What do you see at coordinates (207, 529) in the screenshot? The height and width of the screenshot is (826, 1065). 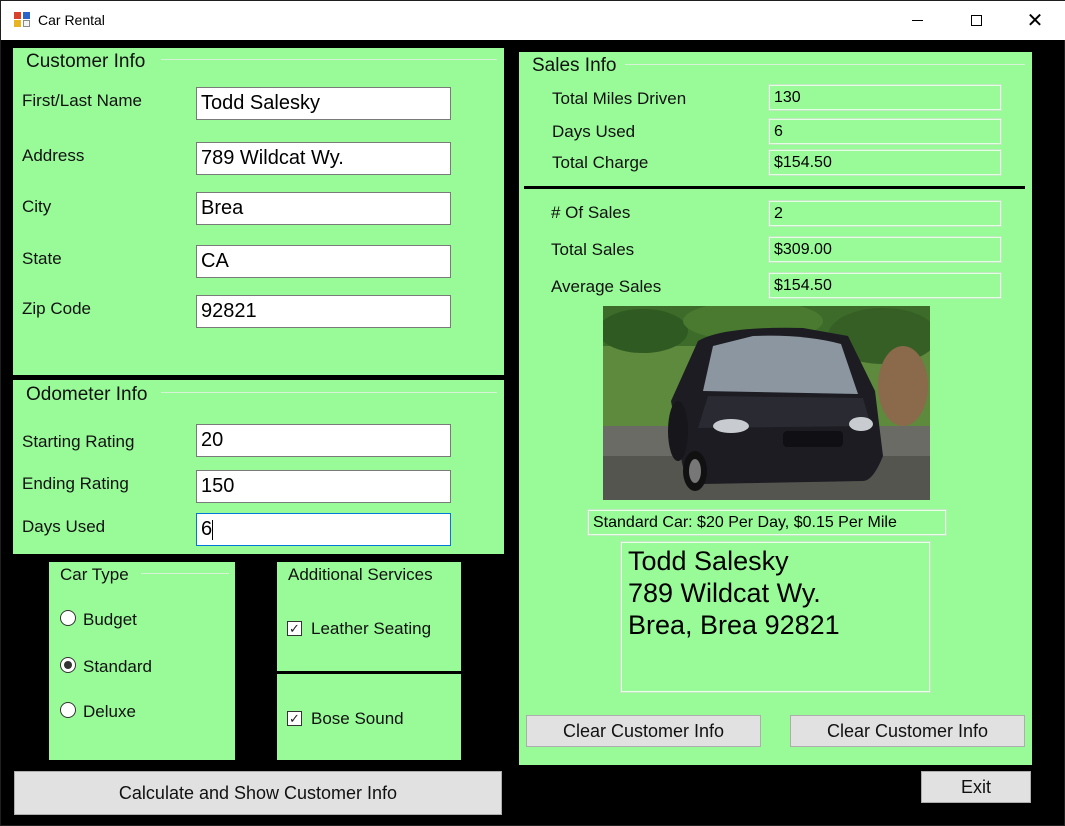 I see `days-used-value: 6` at bounding box center [207, 529].